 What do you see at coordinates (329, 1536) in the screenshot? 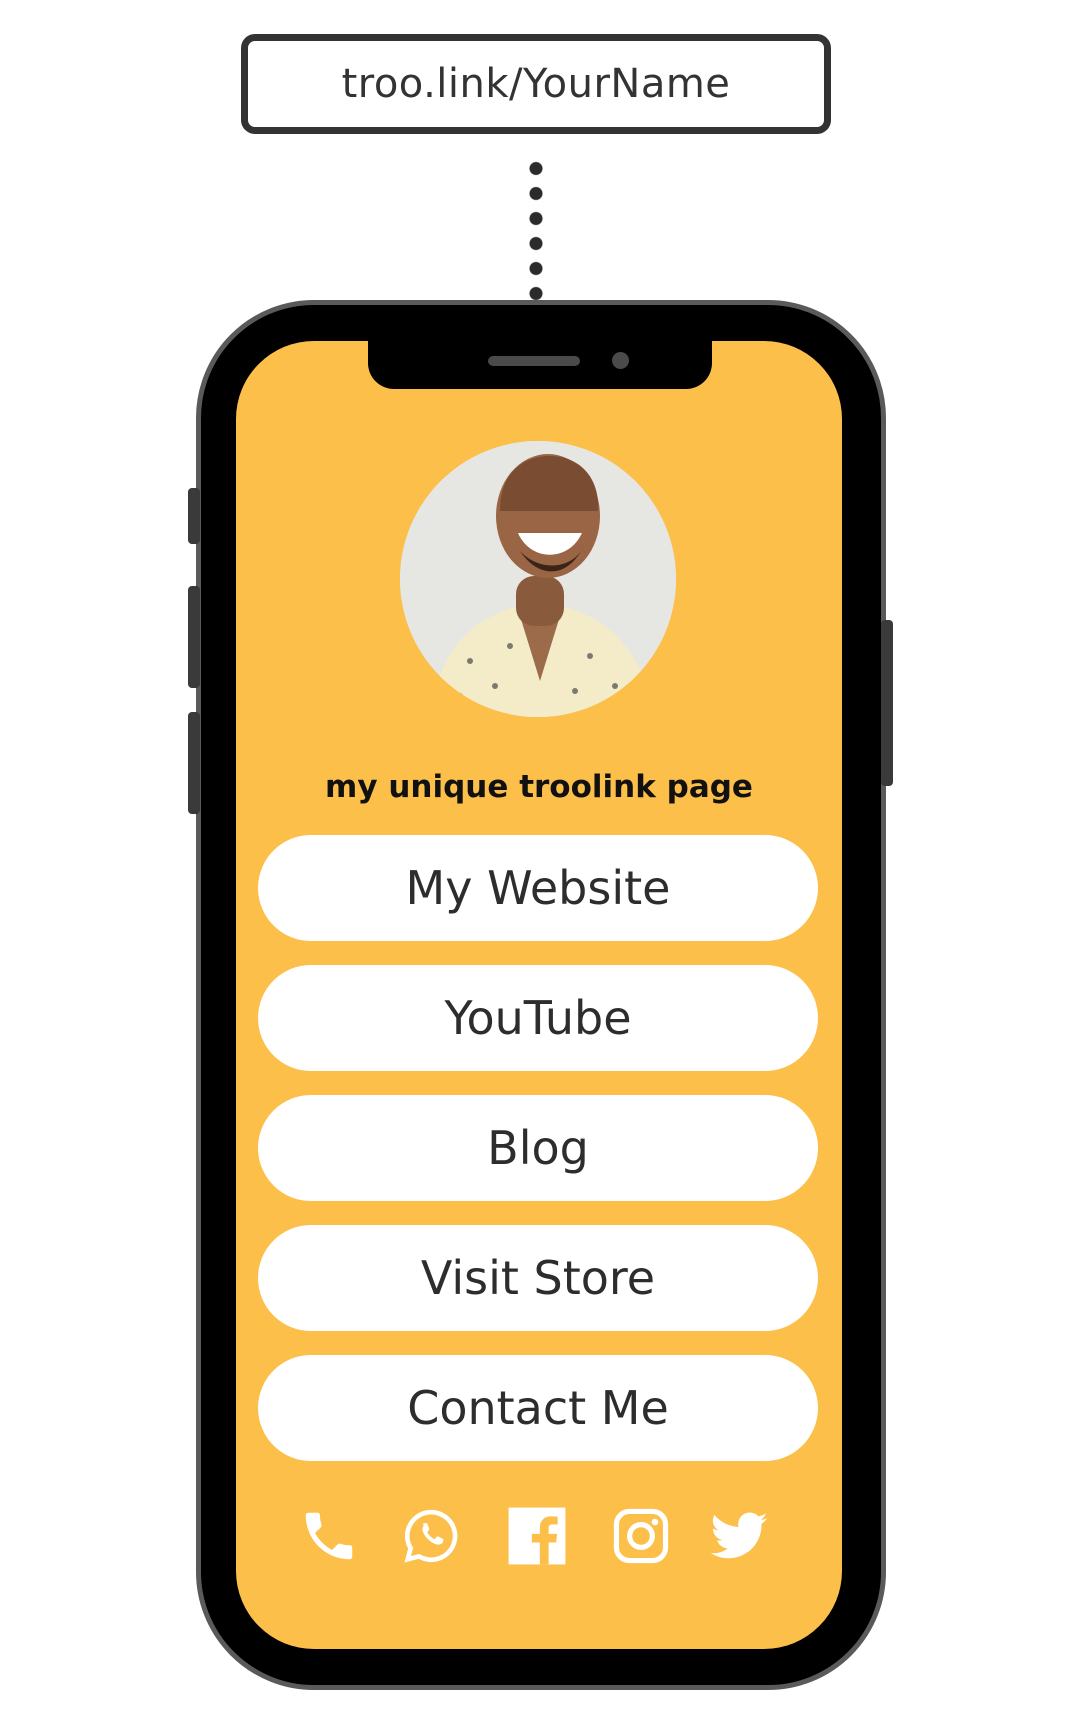
I see `phone-icon` at bounding box center [329, 1536].